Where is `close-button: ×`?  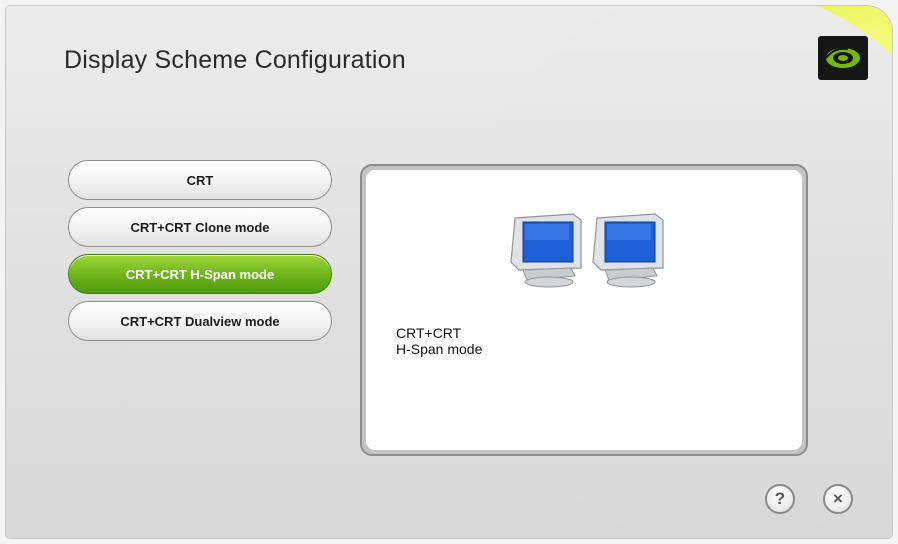 close-button: × is located at coordinates (838, 499).